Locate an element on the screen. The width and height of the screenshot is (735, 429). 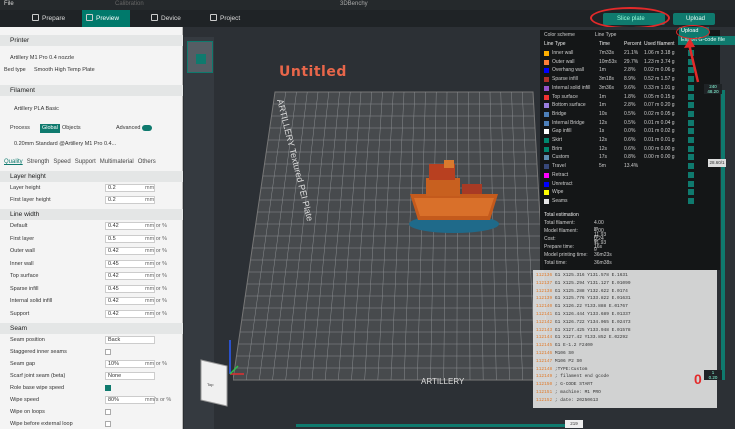
legend-row: Custom 17s 0.8% 0.00 m 0.00 g is located at coordinates (631, 157).